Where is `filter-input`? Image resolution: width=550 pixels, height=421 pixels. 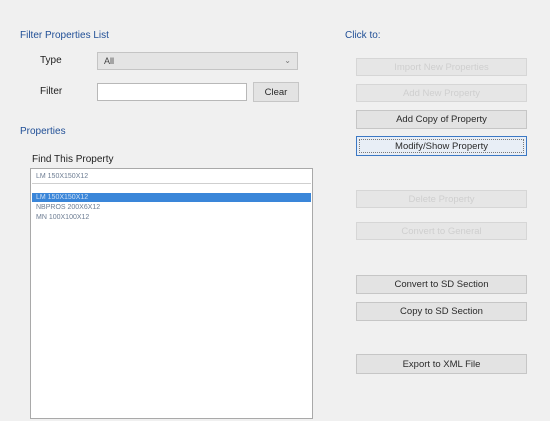 filter-input is located at coordinates (172, 92).